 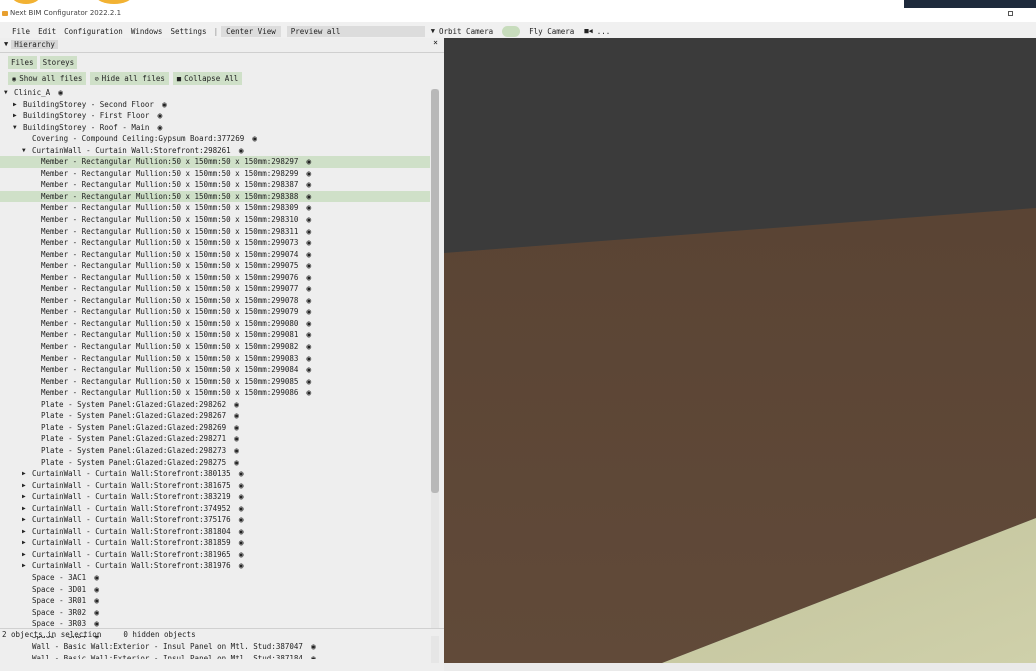 I want to click on tree-row: ▶ BuildingStorey - Second Floor ◉, so click(x=215, y=105).